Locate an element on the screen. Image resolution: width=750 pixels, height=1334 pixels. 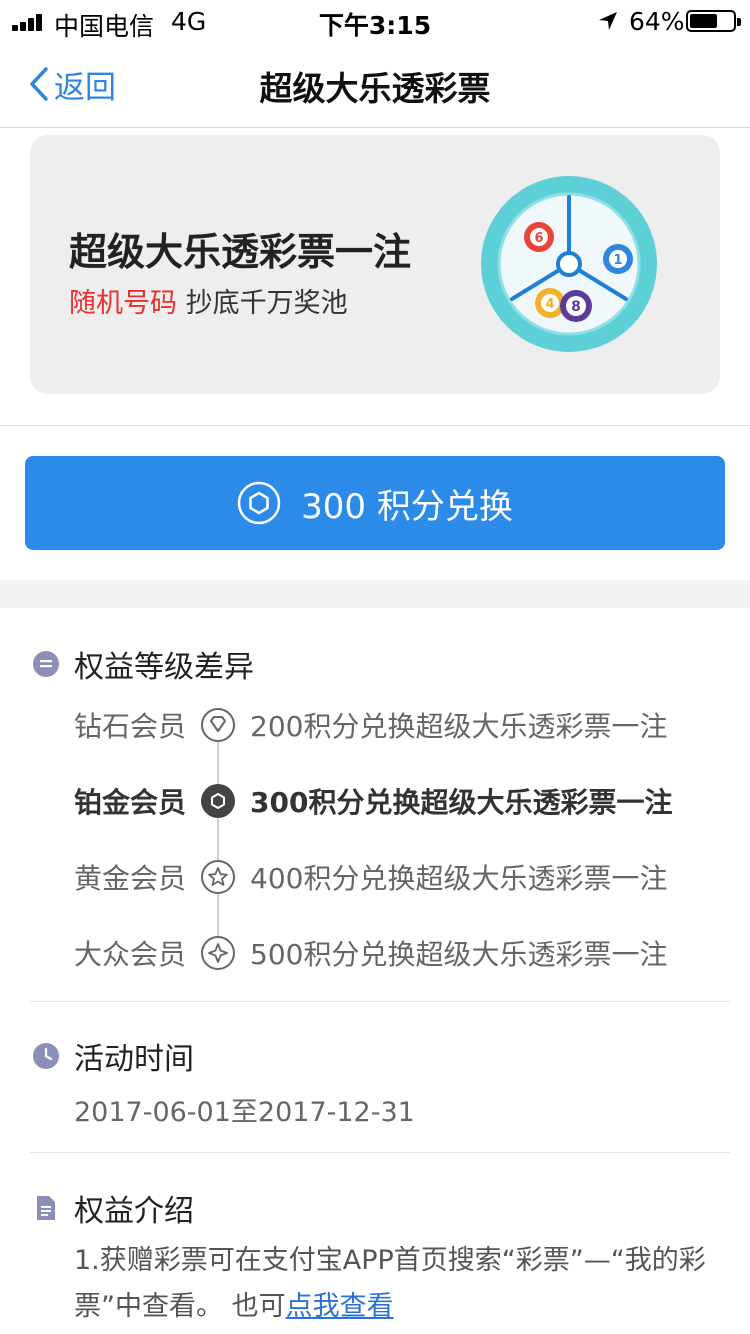
lottery-ball-machine-icon: 6 1 4 8 is located at coordinates (569, 264).